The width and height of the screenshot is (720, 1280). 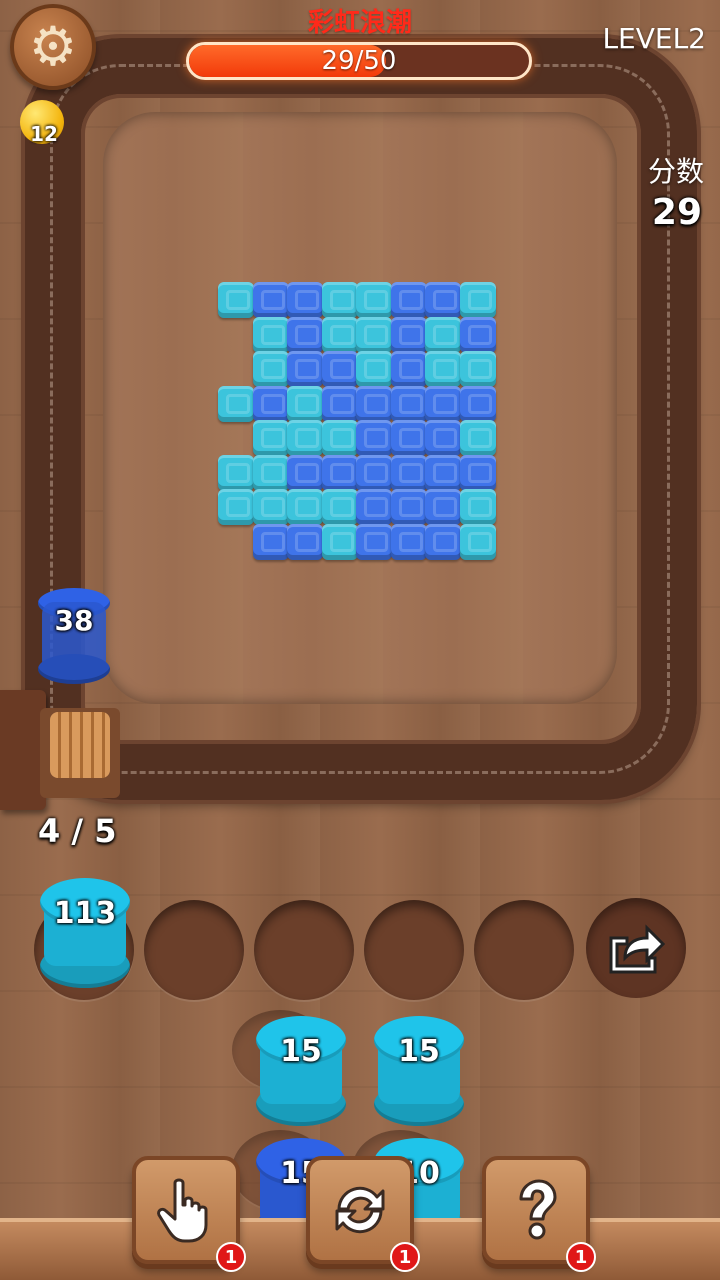 I want to click on hand-pointer-icon, so click(x=182, y=1210).